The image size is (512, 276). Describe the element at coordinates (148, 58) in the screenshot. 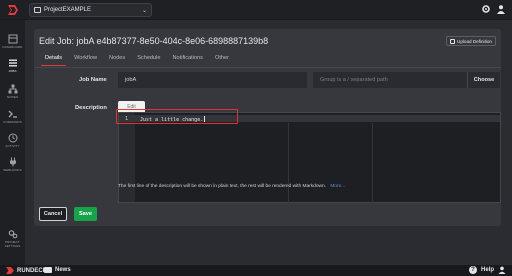

I see `tab-schedule: Schedule` at that location.